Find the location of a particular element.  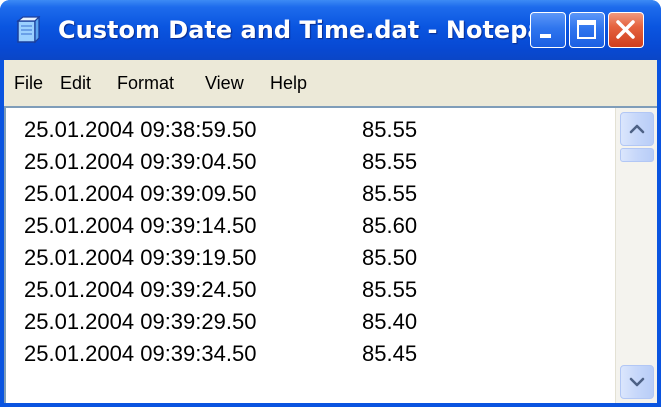

scroll-thumb is located at coordinates (637, 155).